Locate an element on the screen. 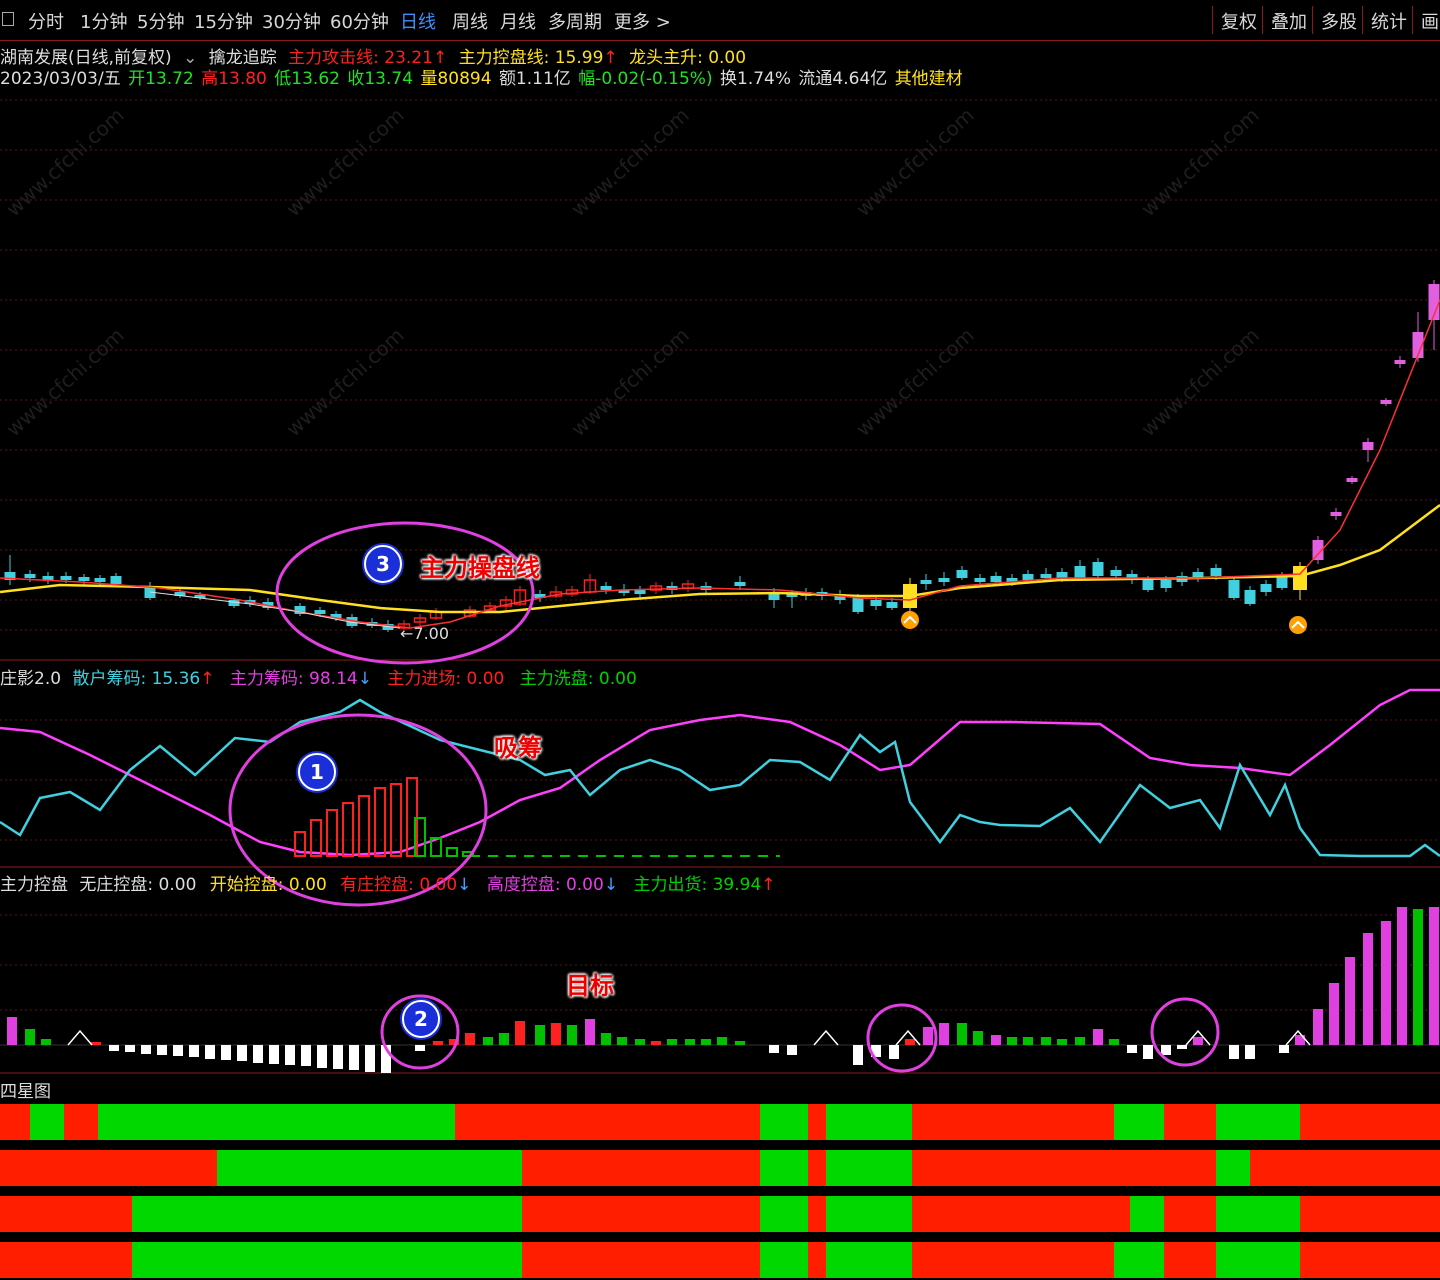 Image resolution: width=1440 pixels, height=1280 pixels. start-control-value: 开始控盘: 0.00 is located at coordinates (268, 885).